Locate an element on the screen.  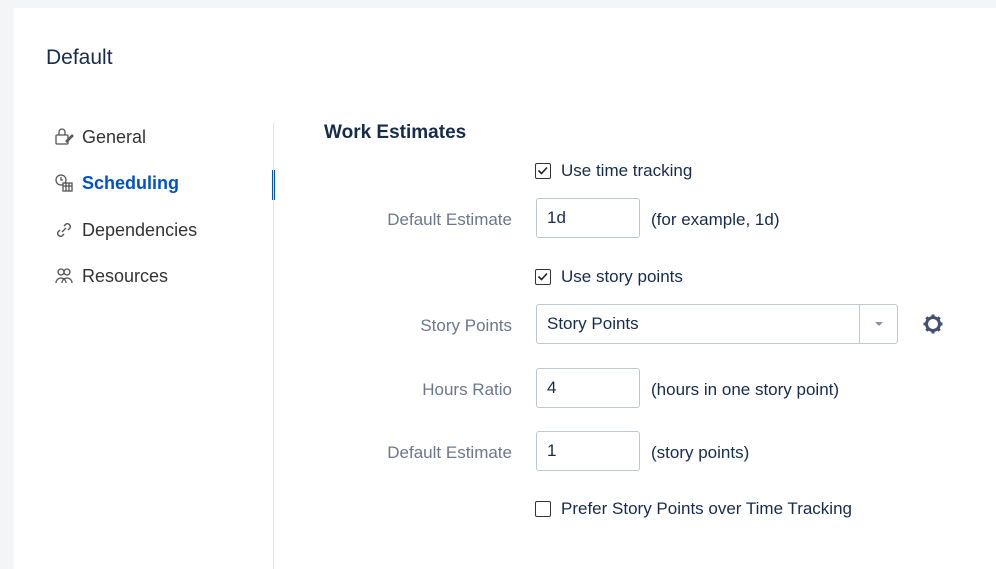
default-estimate-points-input is located at coordinates (588, 451).